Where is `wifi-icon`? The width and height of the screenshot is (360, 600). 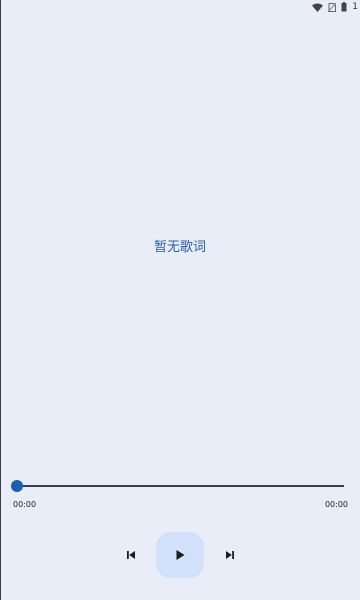 wifi-icon is located at coordinates (318, 7).